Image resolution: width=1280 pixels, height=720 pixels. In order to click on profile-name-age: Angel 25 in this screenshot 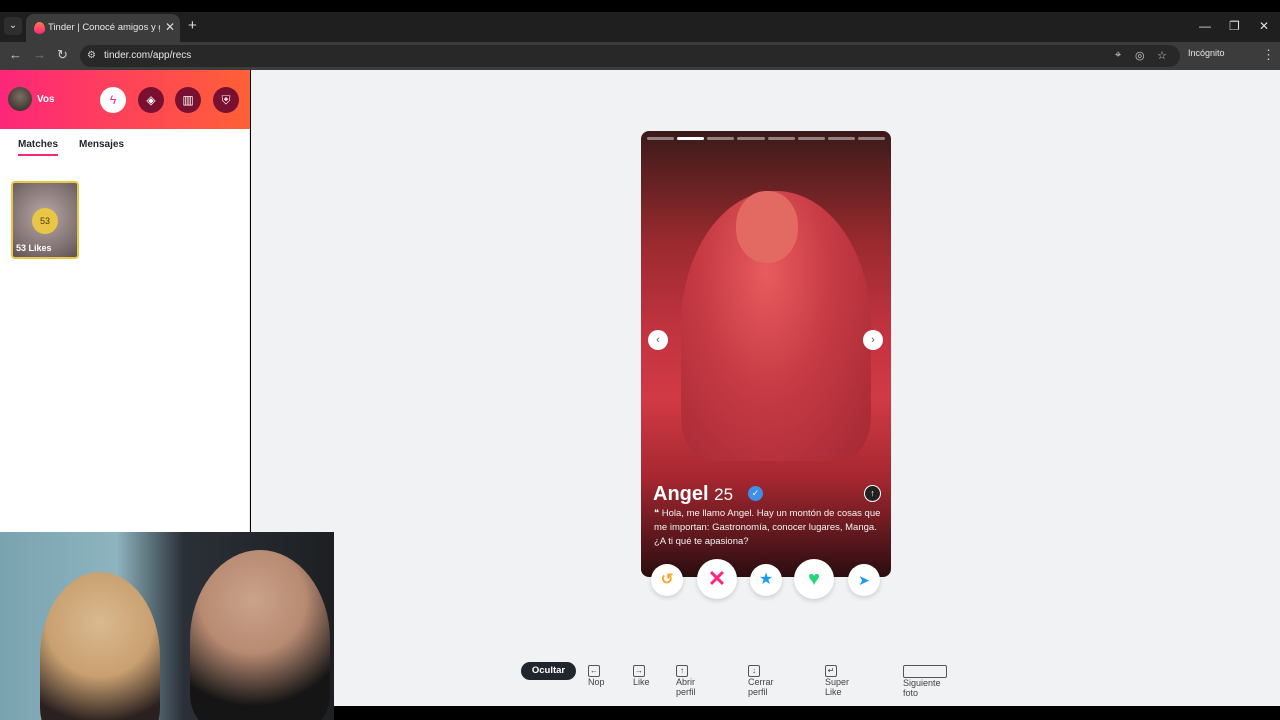, I will do `click(693, 494)`.